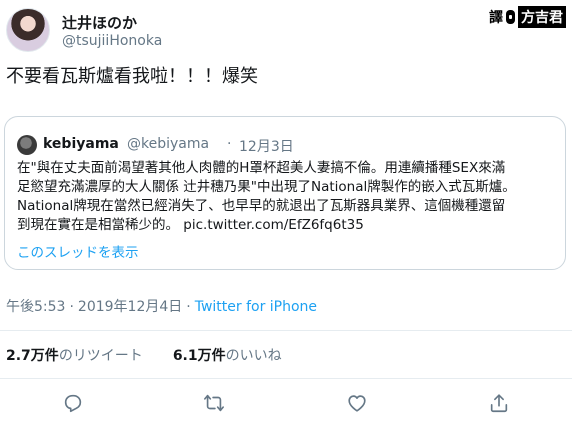  What do you see at coordinates (214, 403) in the screenshot?
I see `retweet-icon` at bounding box center [214, 403].